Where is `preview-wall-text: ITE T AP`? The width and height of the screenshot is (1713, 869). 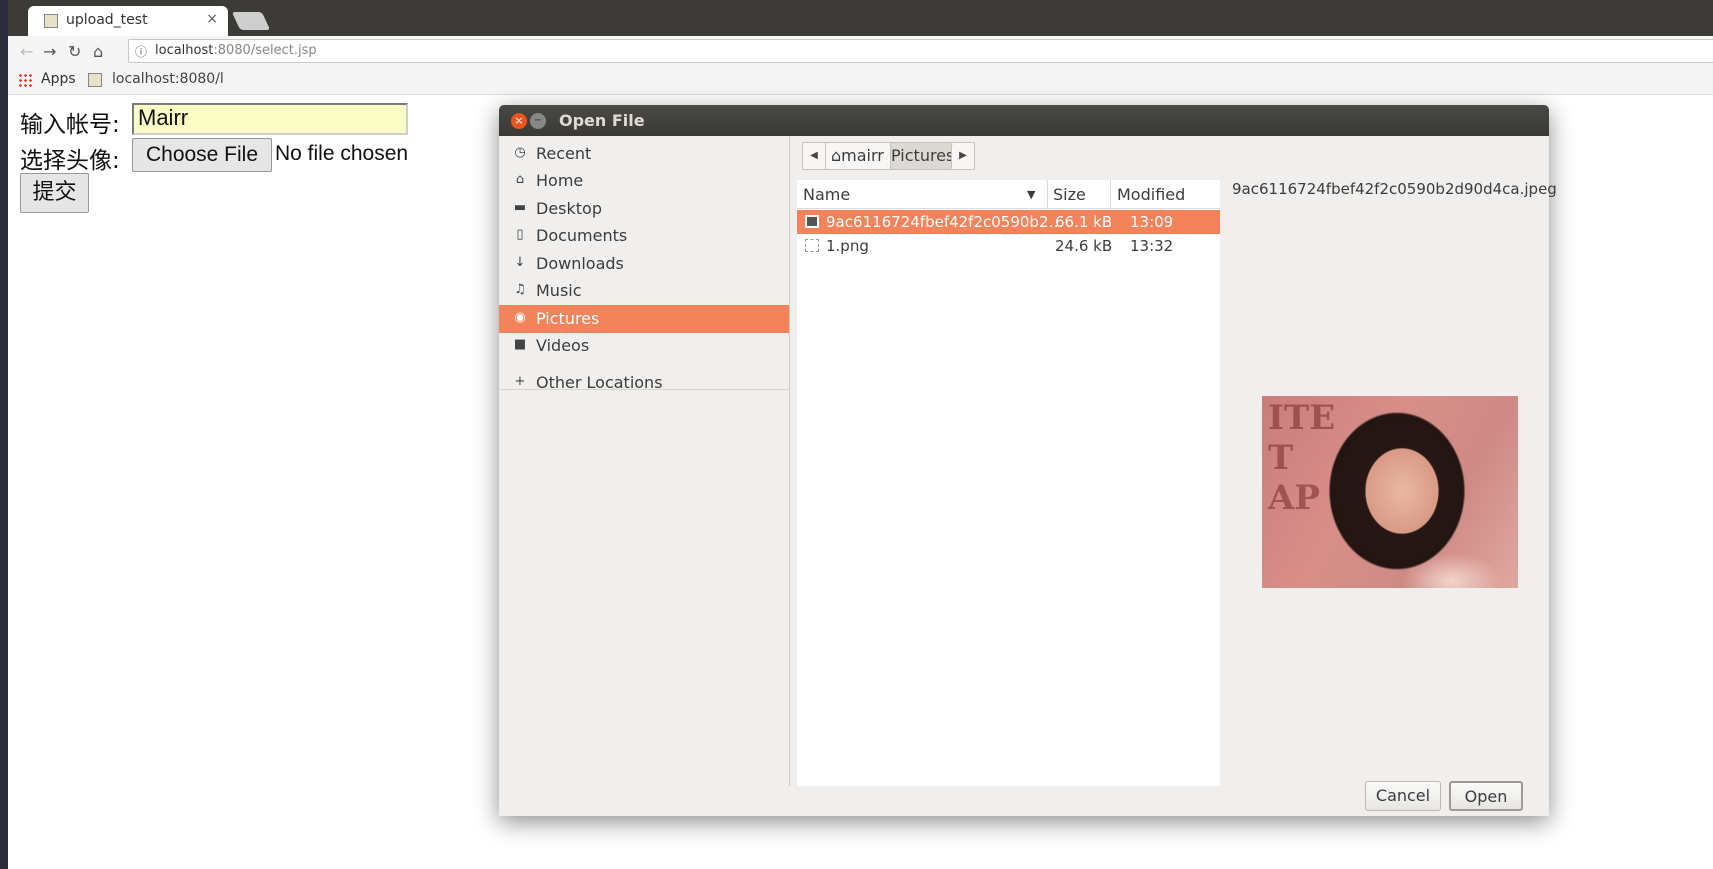
preview-wall-text: ITE T AP is located at coordinates (1302, 458).